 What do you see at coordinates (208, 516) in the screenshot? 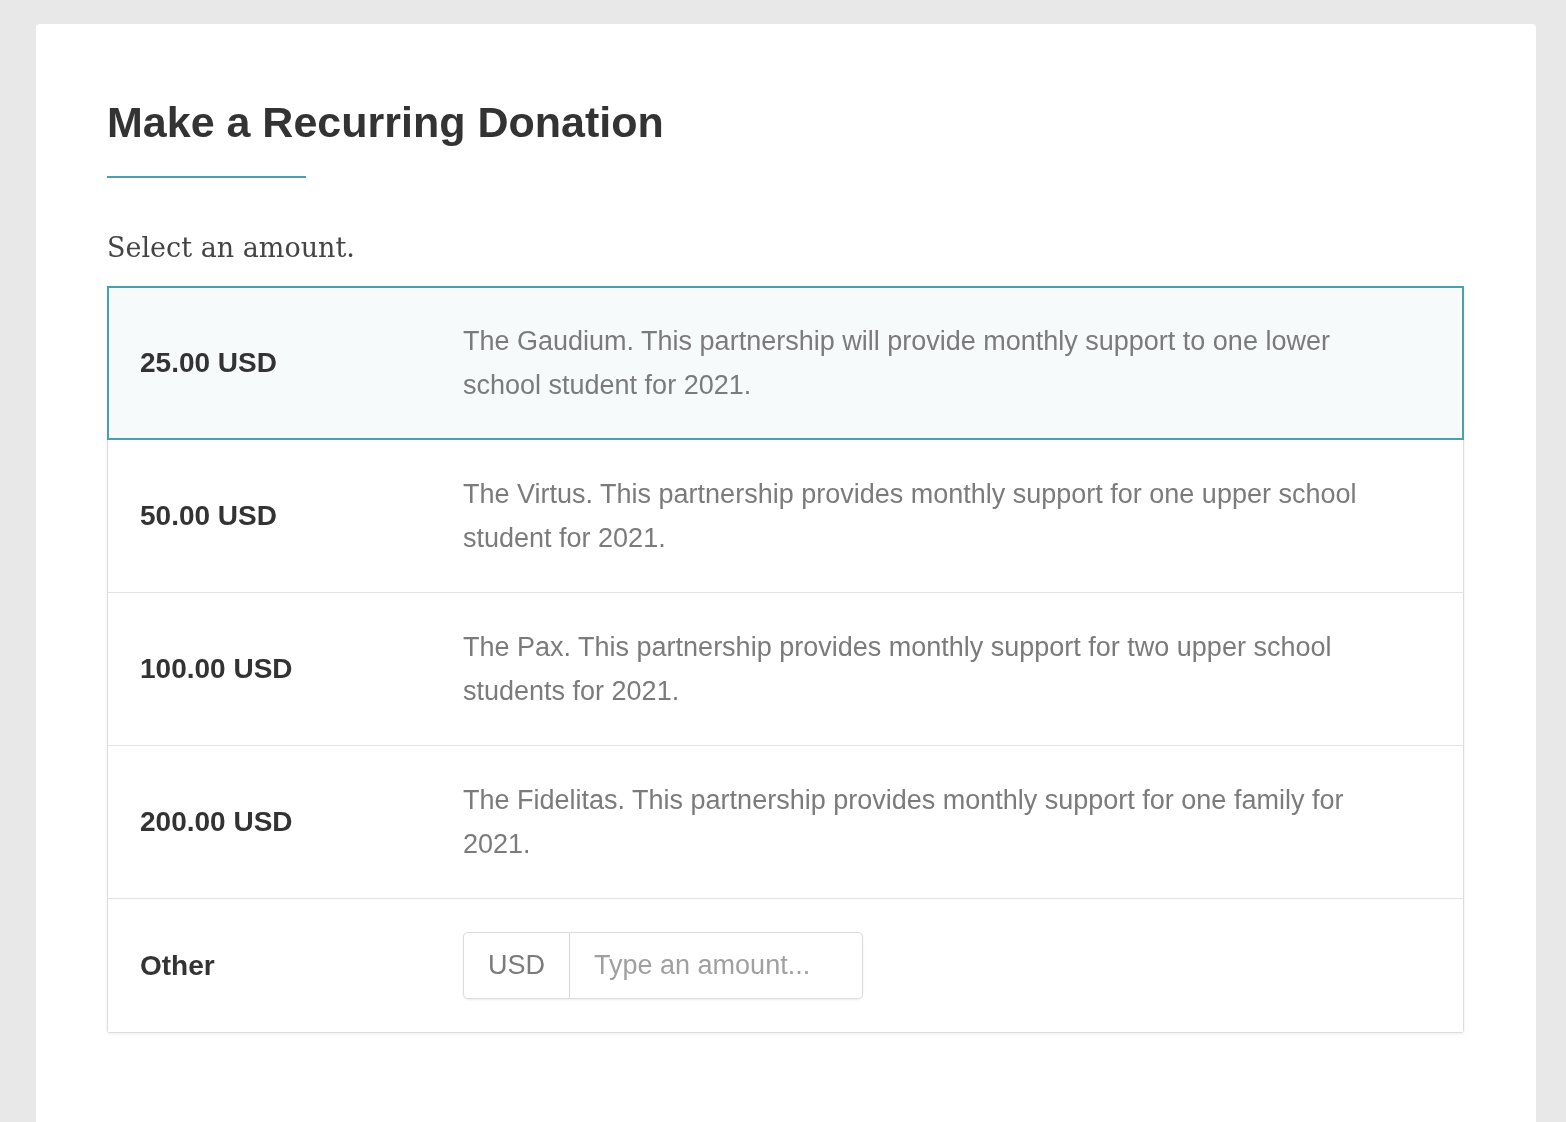
I see `amount-label: 50.00 USD` at bounding box center [208, 516].